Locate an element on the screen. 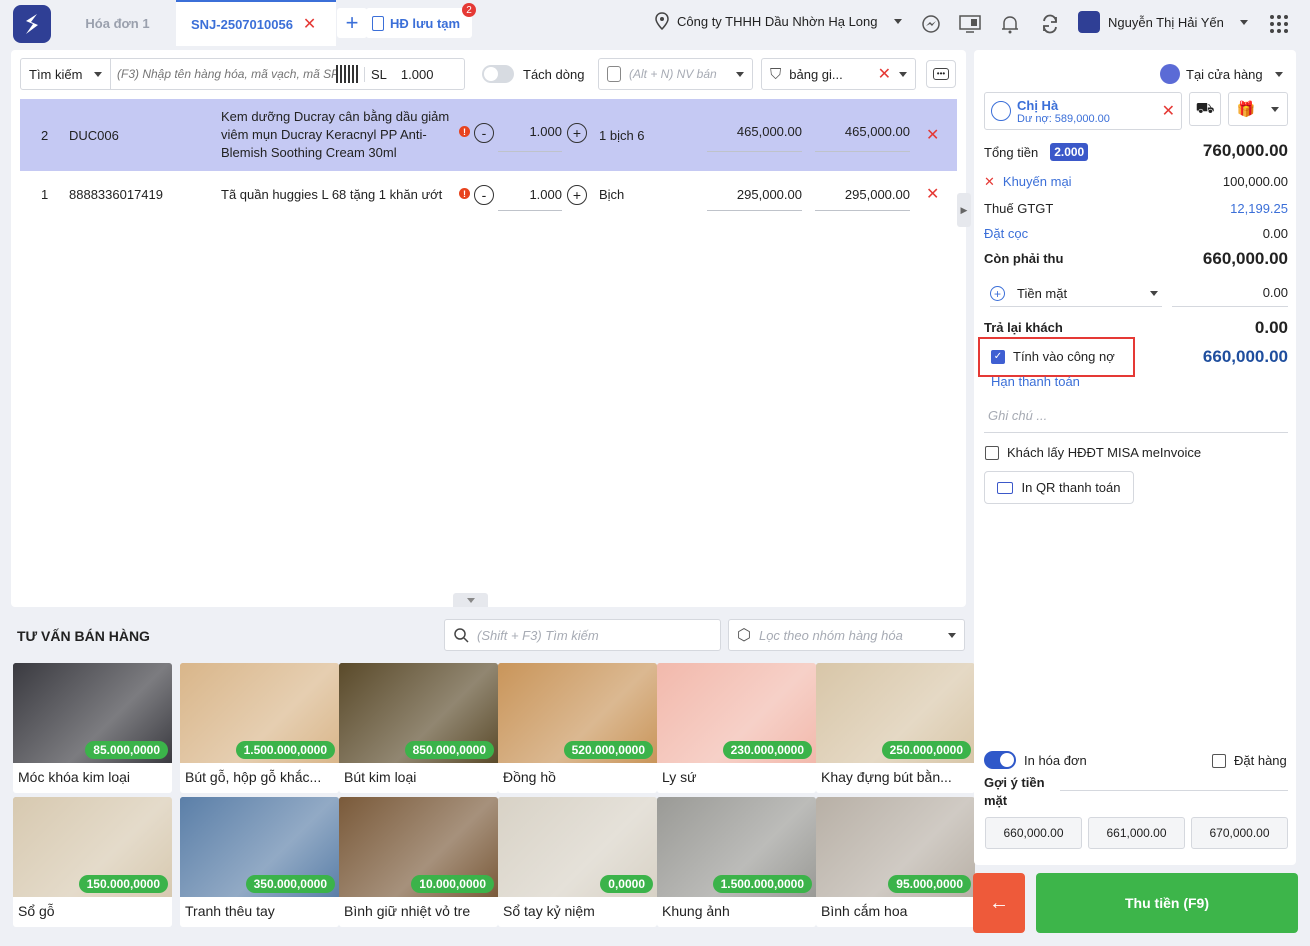 This screenshot has height=946, width=1310. clear-icon: ✕ is located at coordinates (884, 74).